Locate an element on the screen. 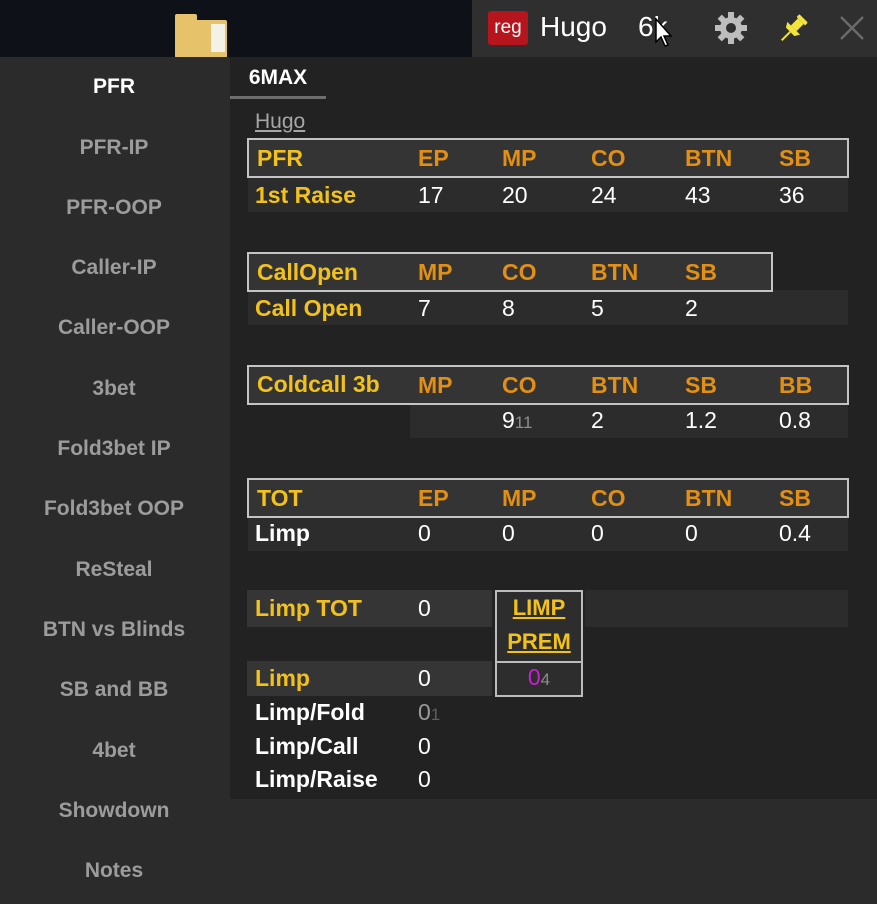 The height and width of the screenshot is (904, 877). coldcall-title: Coldcall 3b is located at coordinates (318, 384).